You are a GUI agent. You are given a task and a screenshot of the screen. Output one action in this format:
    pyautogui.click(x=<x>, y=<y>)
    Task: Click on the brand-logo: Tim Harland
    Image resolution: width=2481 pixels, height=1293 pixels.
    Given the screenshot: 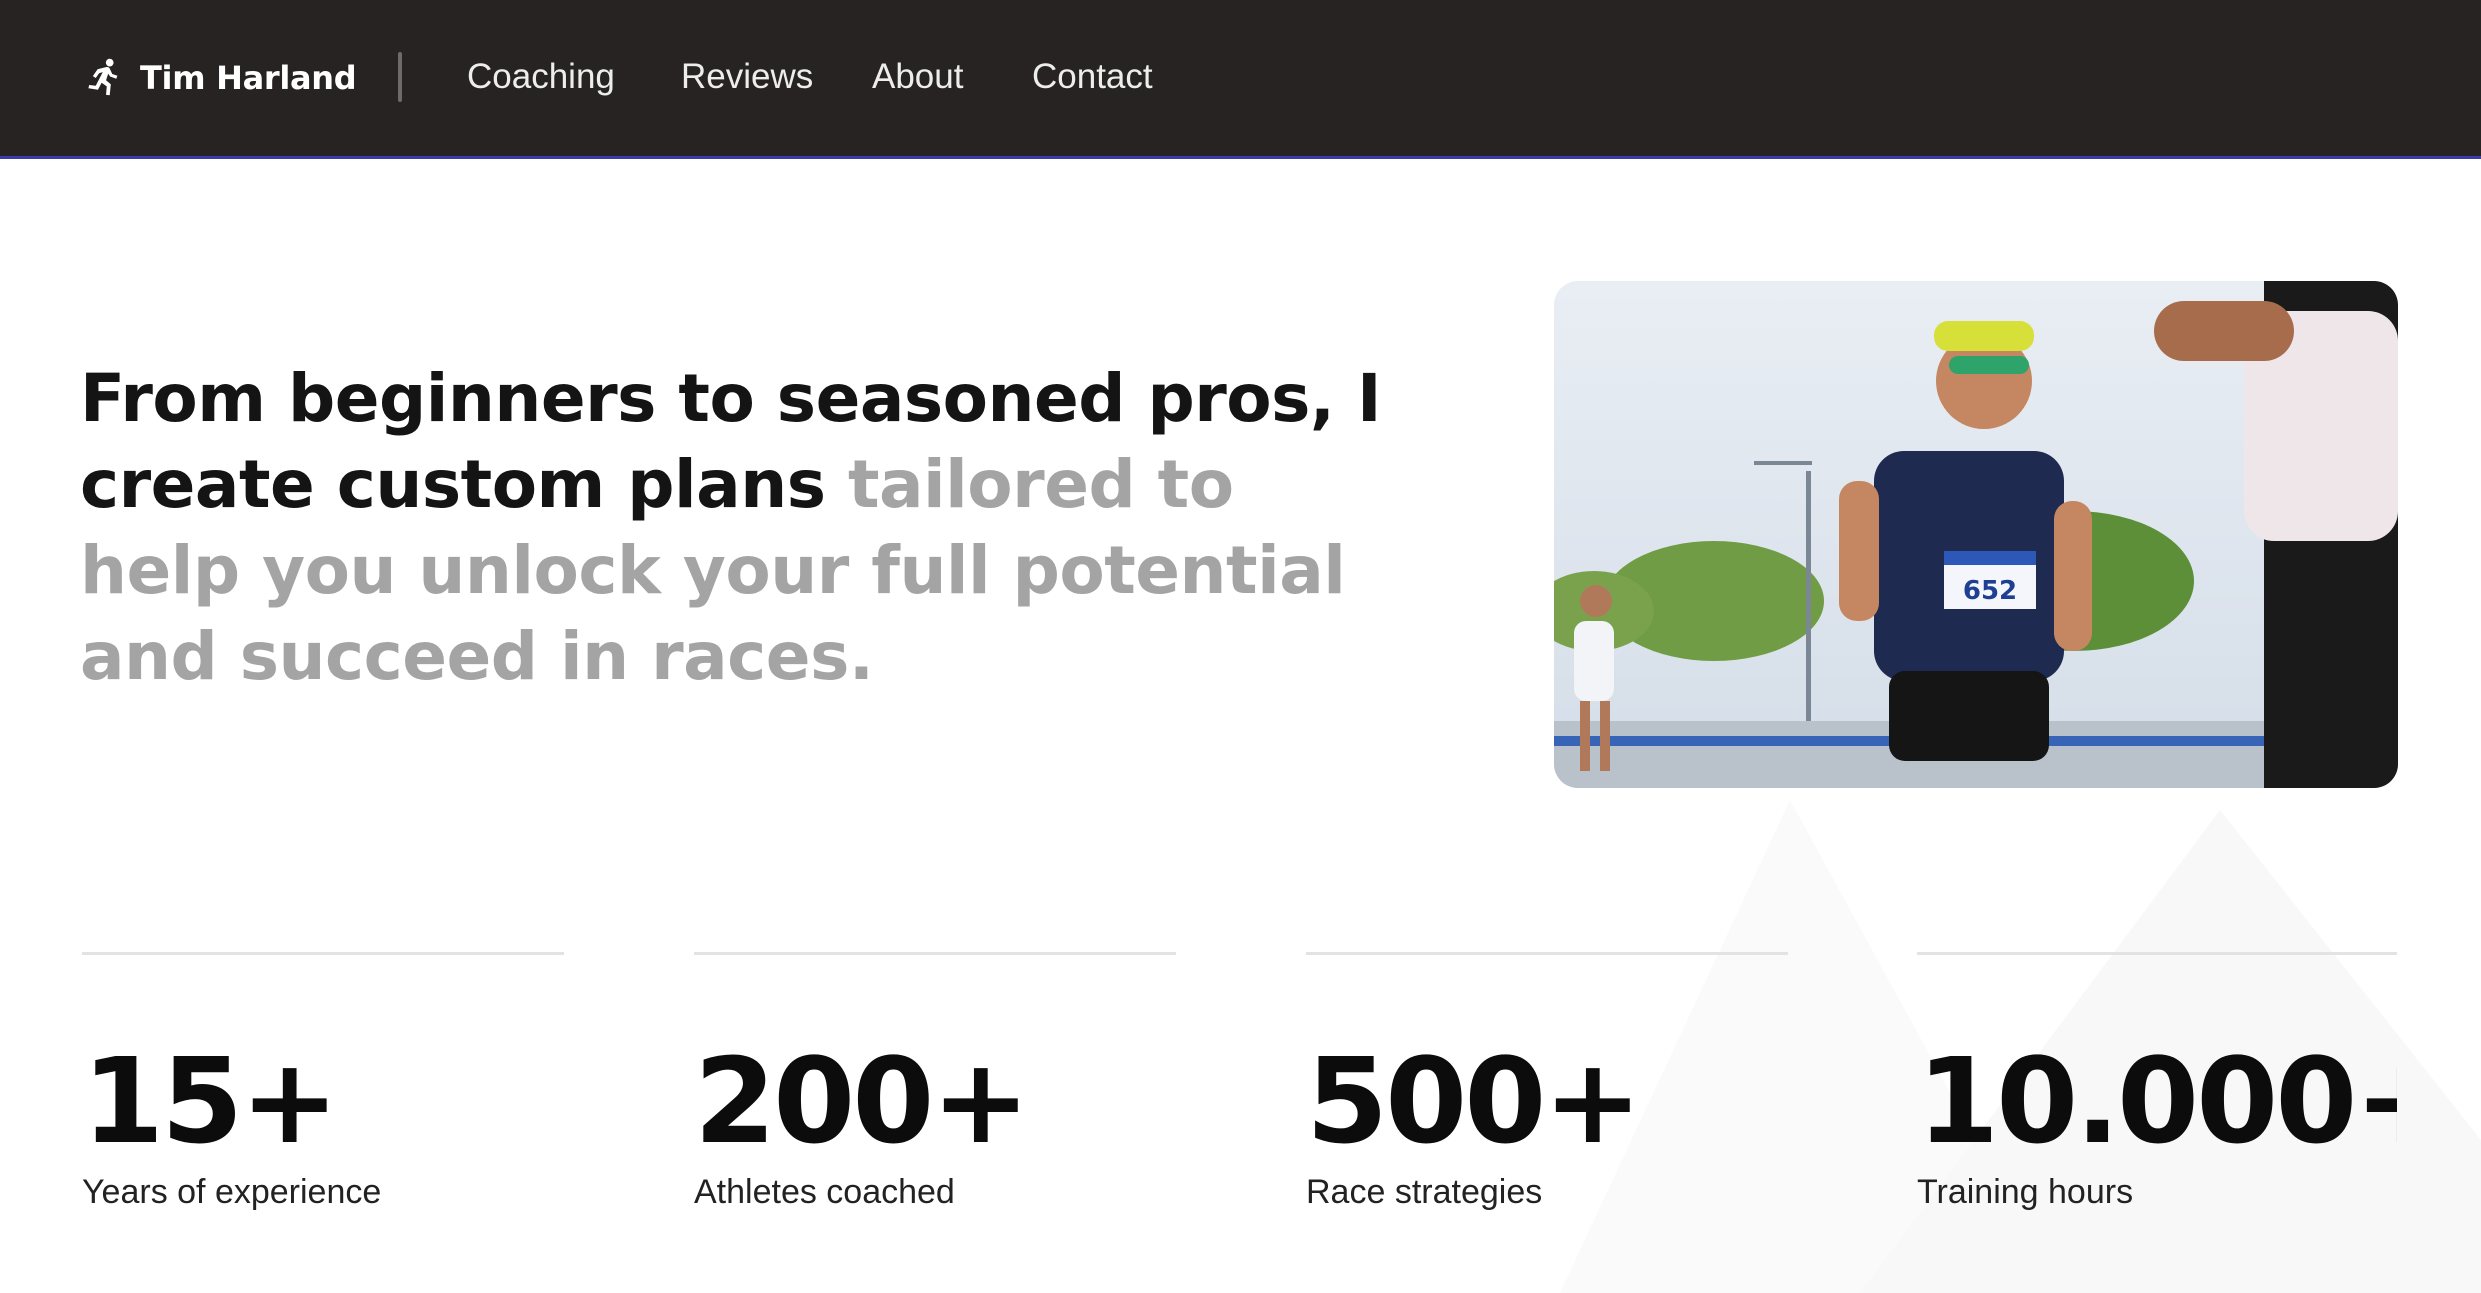 What is the action you would take?
    pyautogui.click(x=218, y=78)
    